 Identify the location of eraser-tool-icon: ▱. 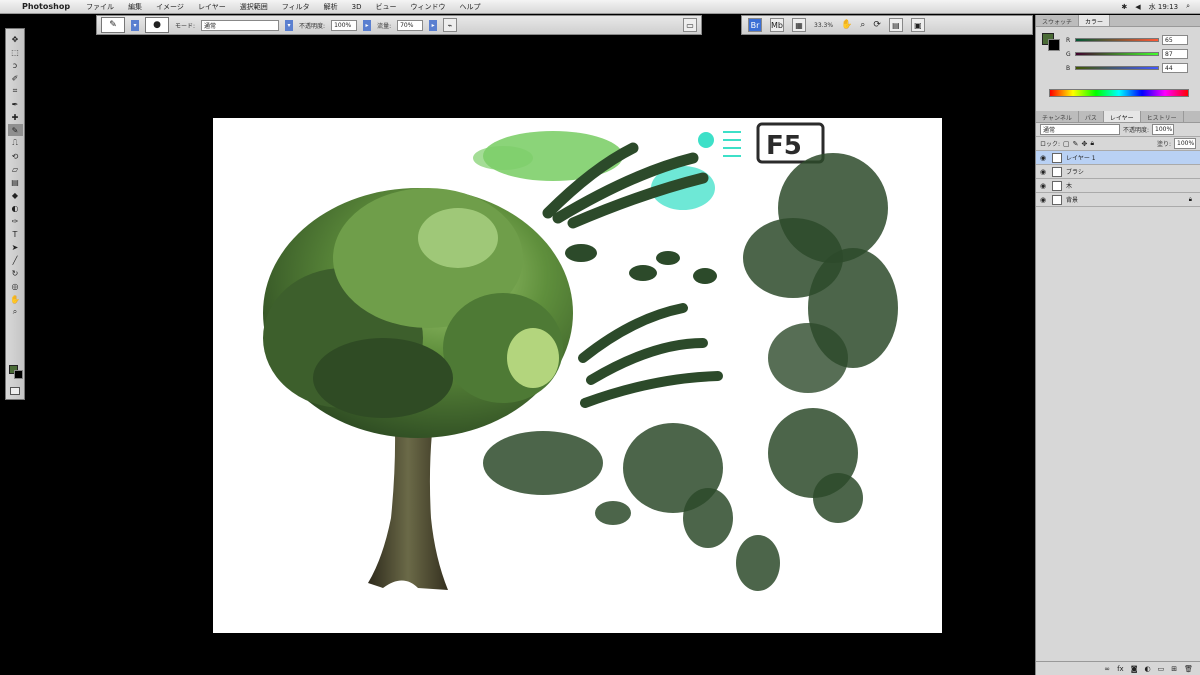
(15, 169).